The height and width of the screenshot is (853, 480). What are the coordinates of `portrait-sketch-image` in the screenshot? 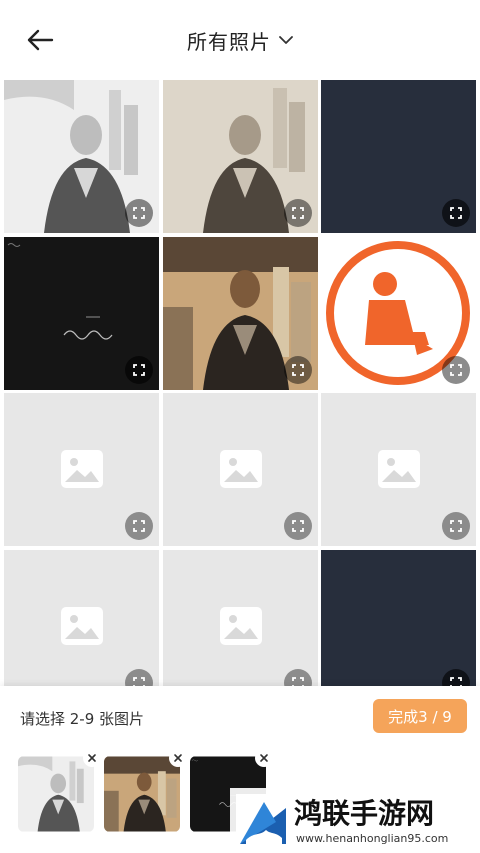 It's located at (56, 794).